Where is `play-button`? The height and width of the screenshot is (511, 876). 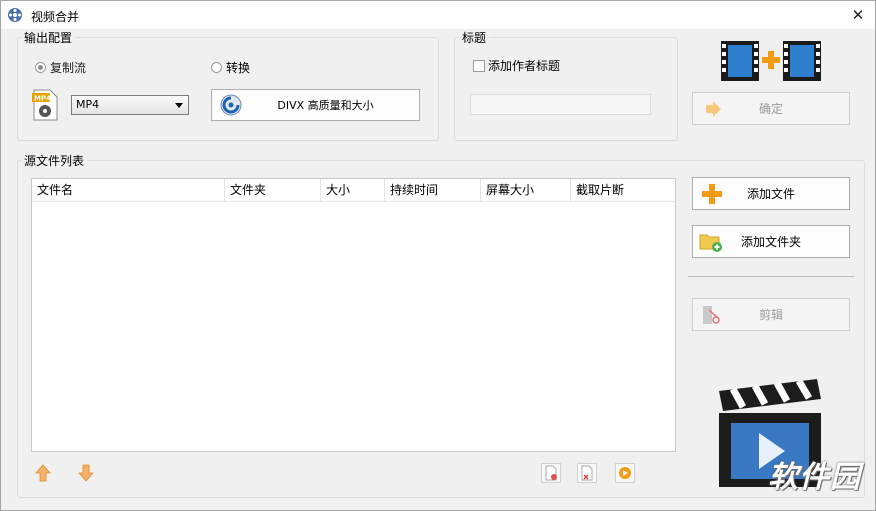
play-button is located at coordinates (625, 473).